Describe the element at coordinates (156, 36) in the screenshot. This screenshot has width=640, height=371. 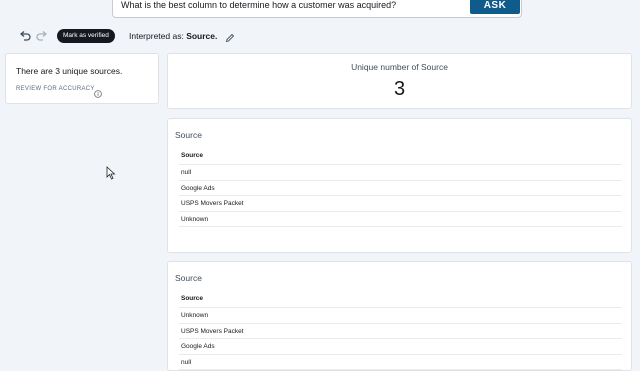
I see `interpreted-prefix: Interpreted as:` at that location.